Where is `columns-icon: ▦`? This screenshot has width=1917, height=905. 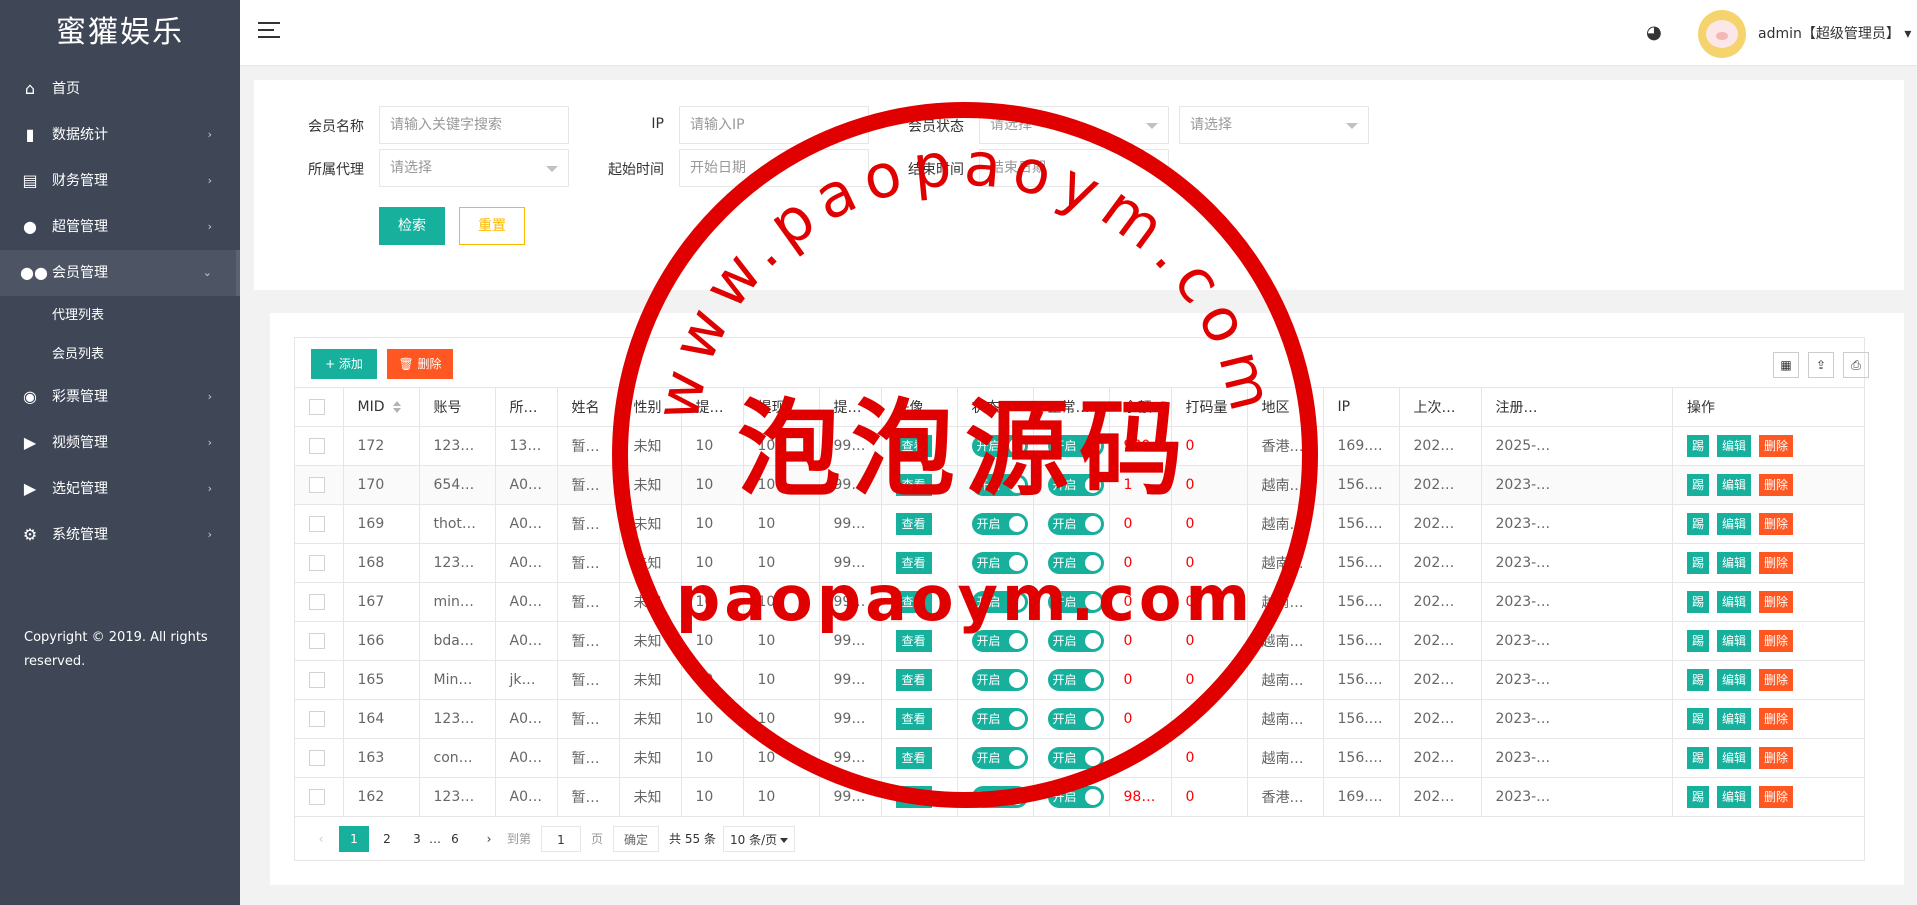
columns-icon: ▦ is located at coordinates (1786, 365).